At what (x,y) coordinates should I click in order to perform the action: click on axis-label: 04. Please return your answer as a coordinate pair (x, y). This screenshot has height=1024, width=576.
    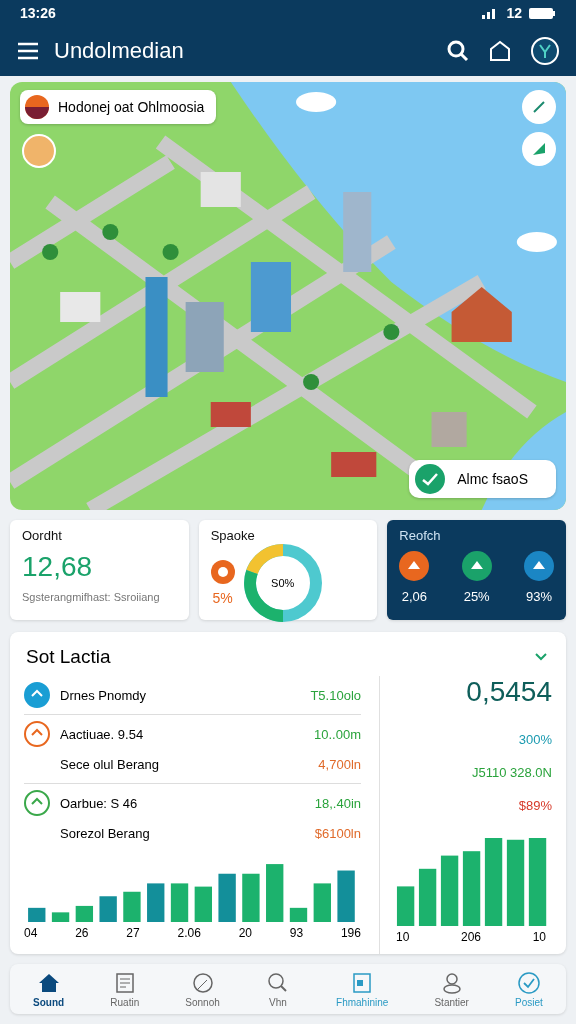
    Looking at the image, I should click on (31, 933).